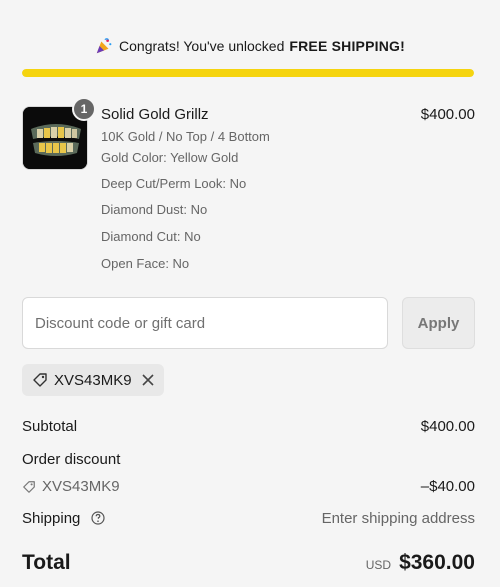  Describe the element at coordinates (447, 426) in the screenshot. I see `subtotal-value: $400.00` at that location.